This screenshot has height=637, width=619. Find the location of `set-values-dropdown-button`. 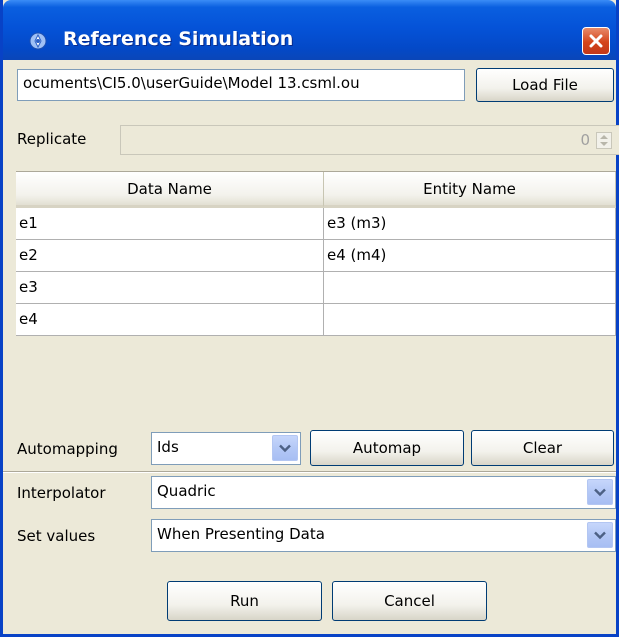

set-values-dropdown-button is located at coordinates (600, 535).